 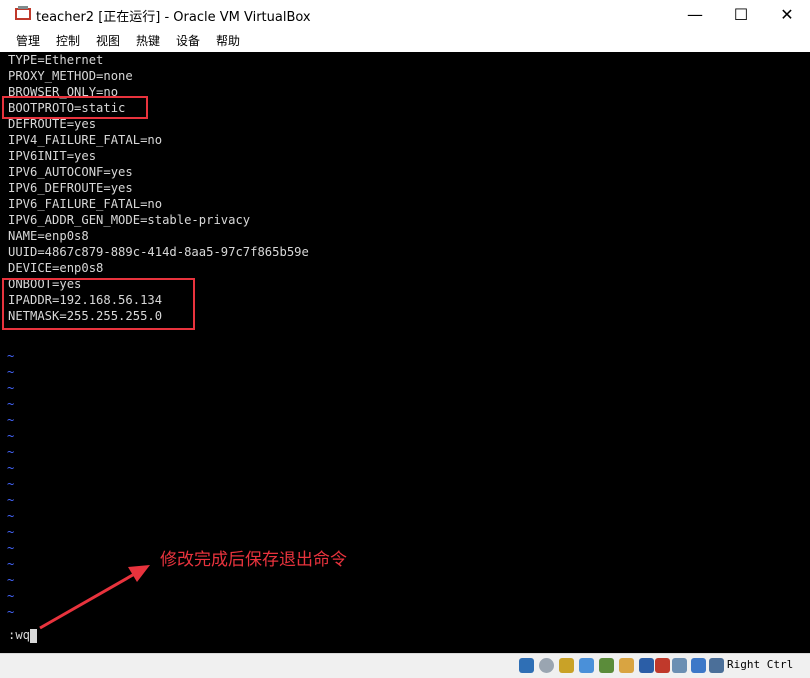 What do you see at coordinates (85, 204) in the screenshot?
I see `config-line: IPV6_FAILURE_FATAL=no` at bounding box center [85, 204].